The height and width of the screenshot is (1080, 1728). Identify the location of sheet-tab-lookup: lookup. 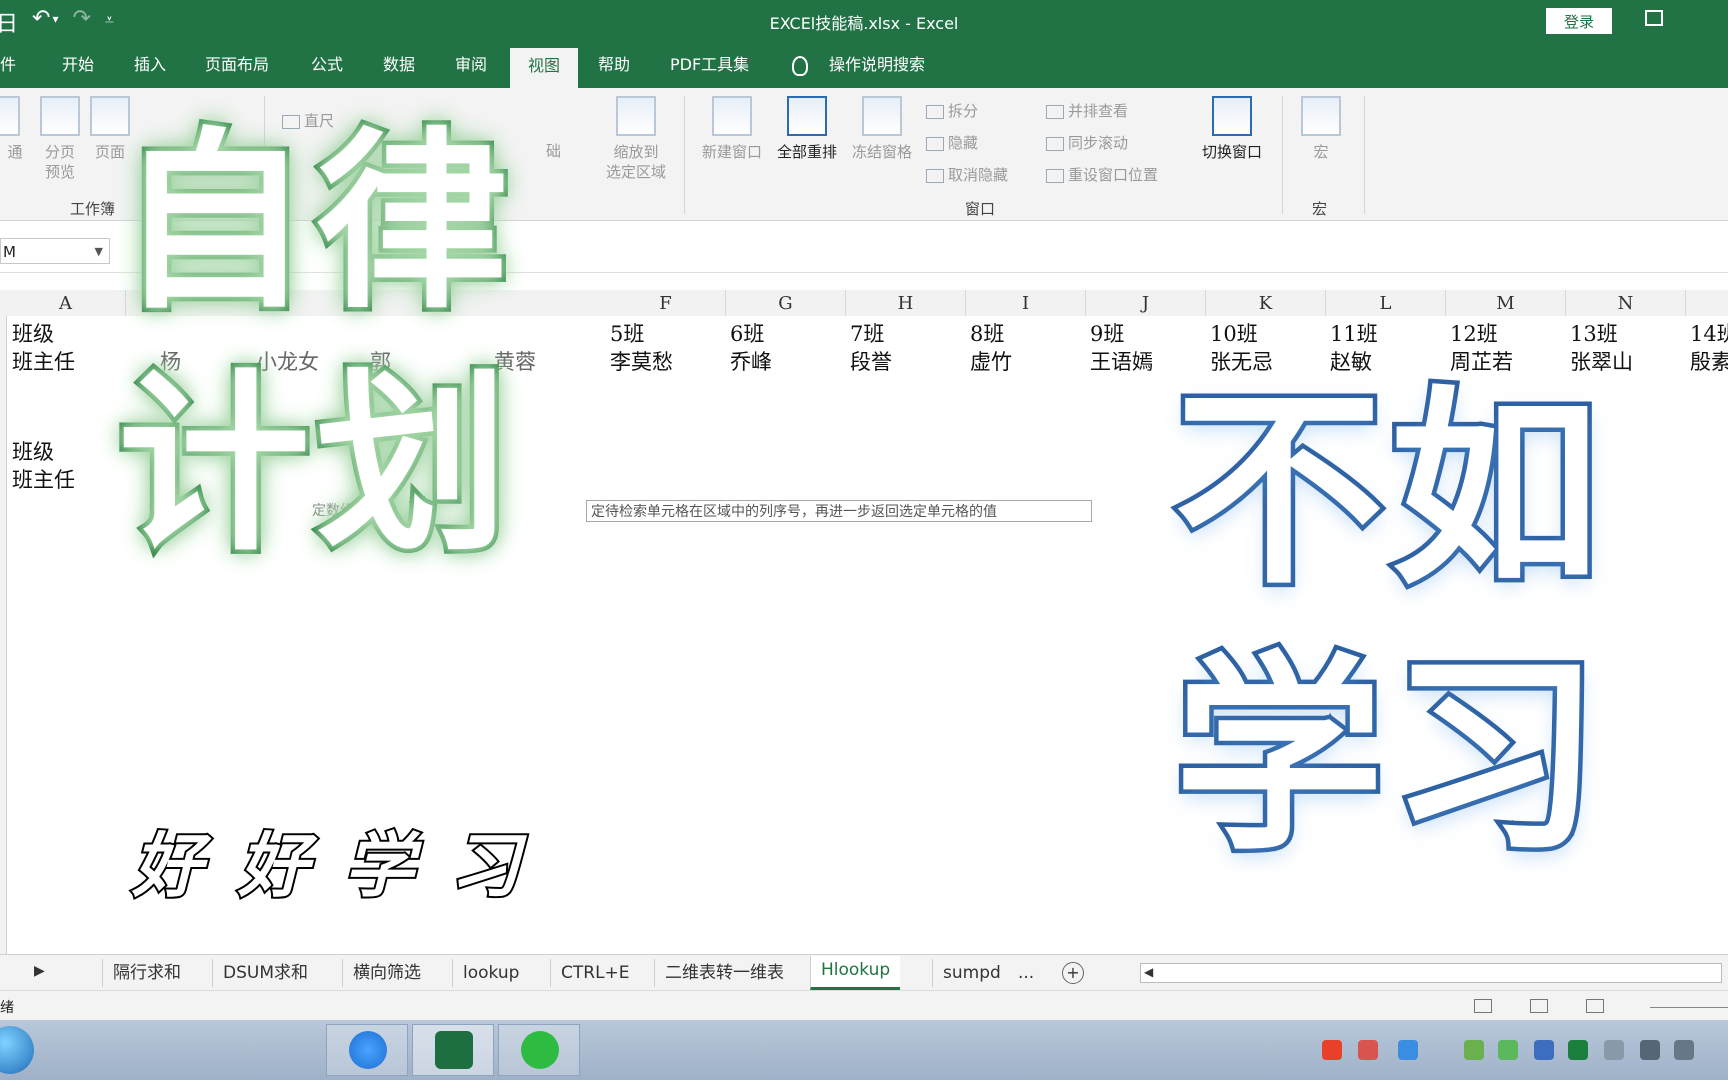
(490, 973).